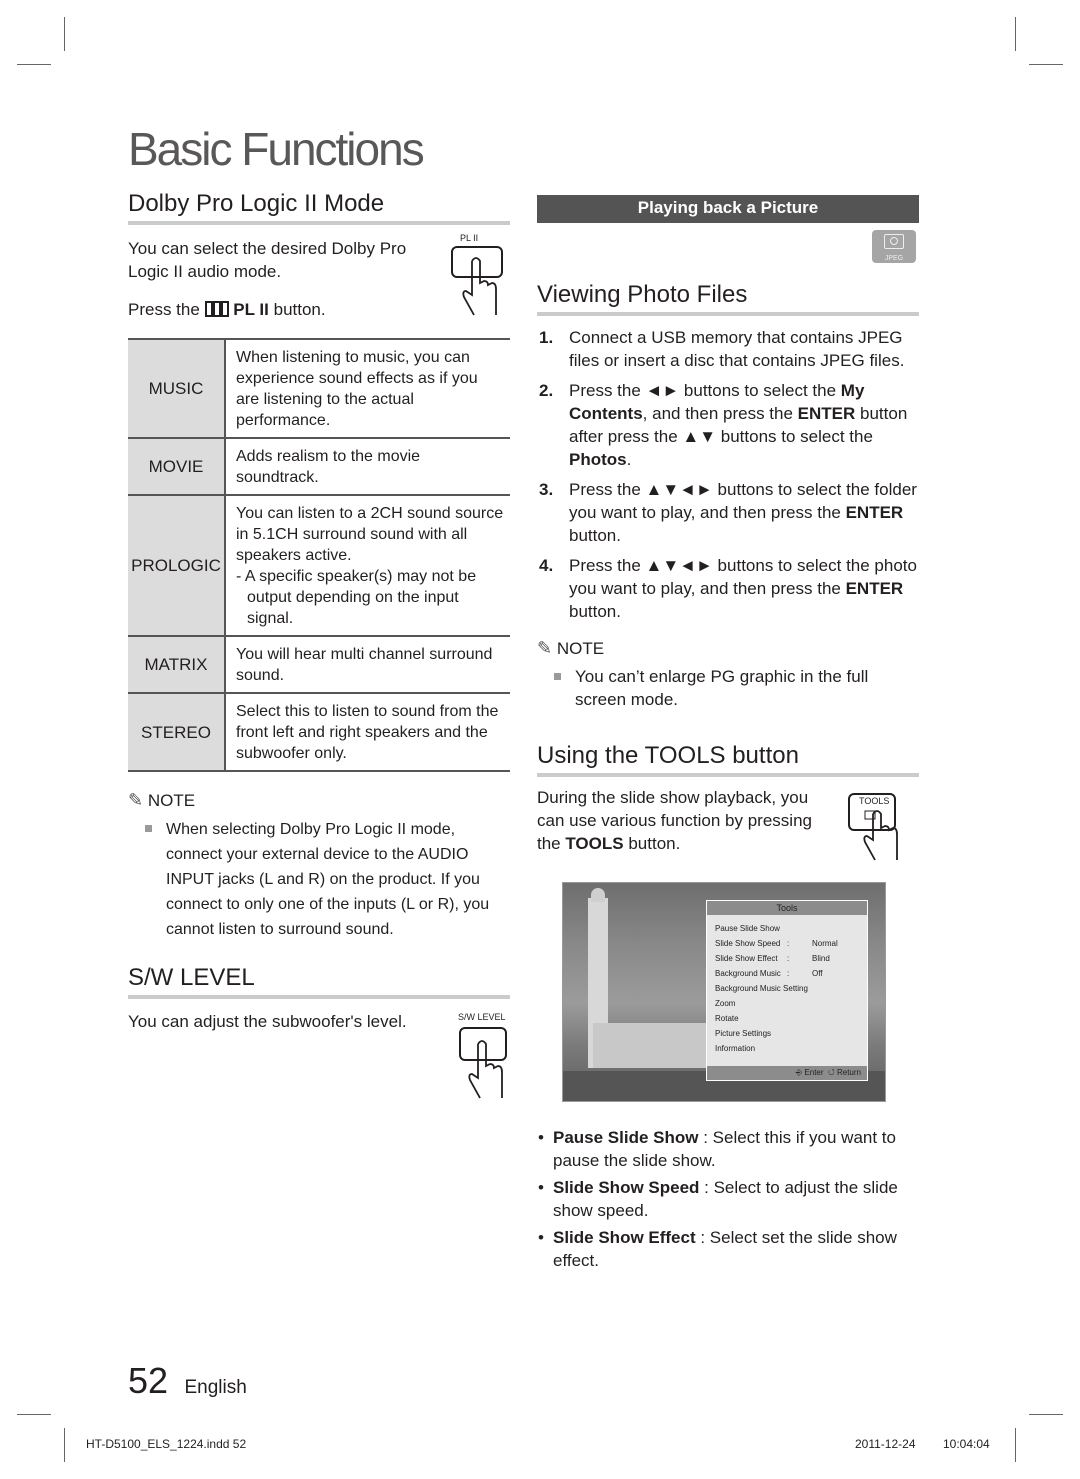 This screenshot has width=1080, height=1479. I want to click on menu-item-label: Picture Settings, so click(743, 1033).